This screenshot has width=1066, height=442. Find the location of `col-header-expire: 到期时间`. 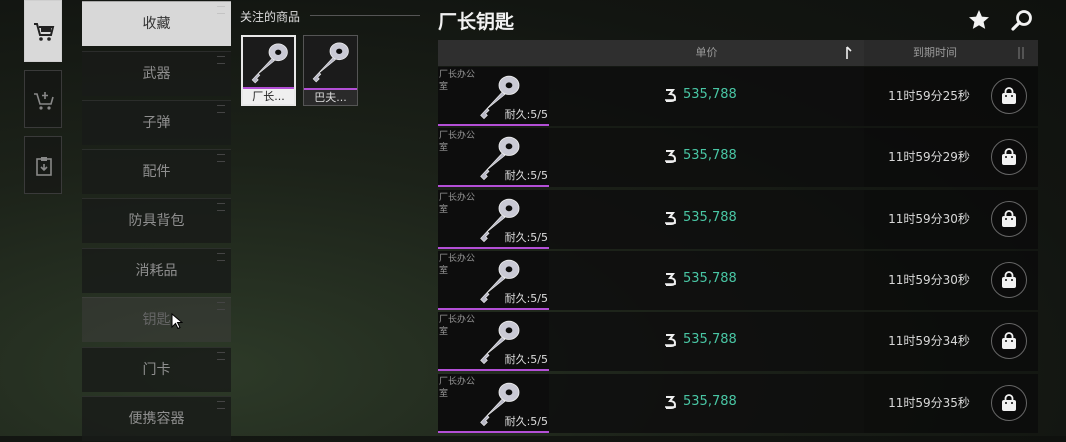

col-header-expire: 到期时间 is located at coordinates (951, 53).